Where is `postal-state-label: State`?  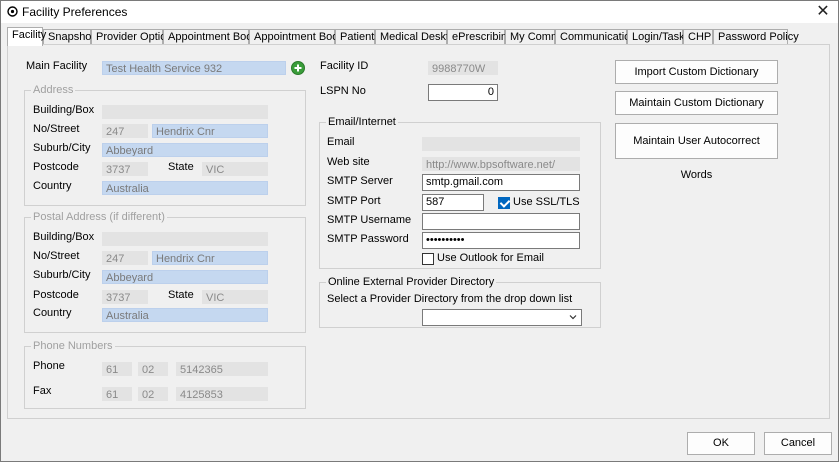 postal-state-label: State is located at coordinates (181, 295).